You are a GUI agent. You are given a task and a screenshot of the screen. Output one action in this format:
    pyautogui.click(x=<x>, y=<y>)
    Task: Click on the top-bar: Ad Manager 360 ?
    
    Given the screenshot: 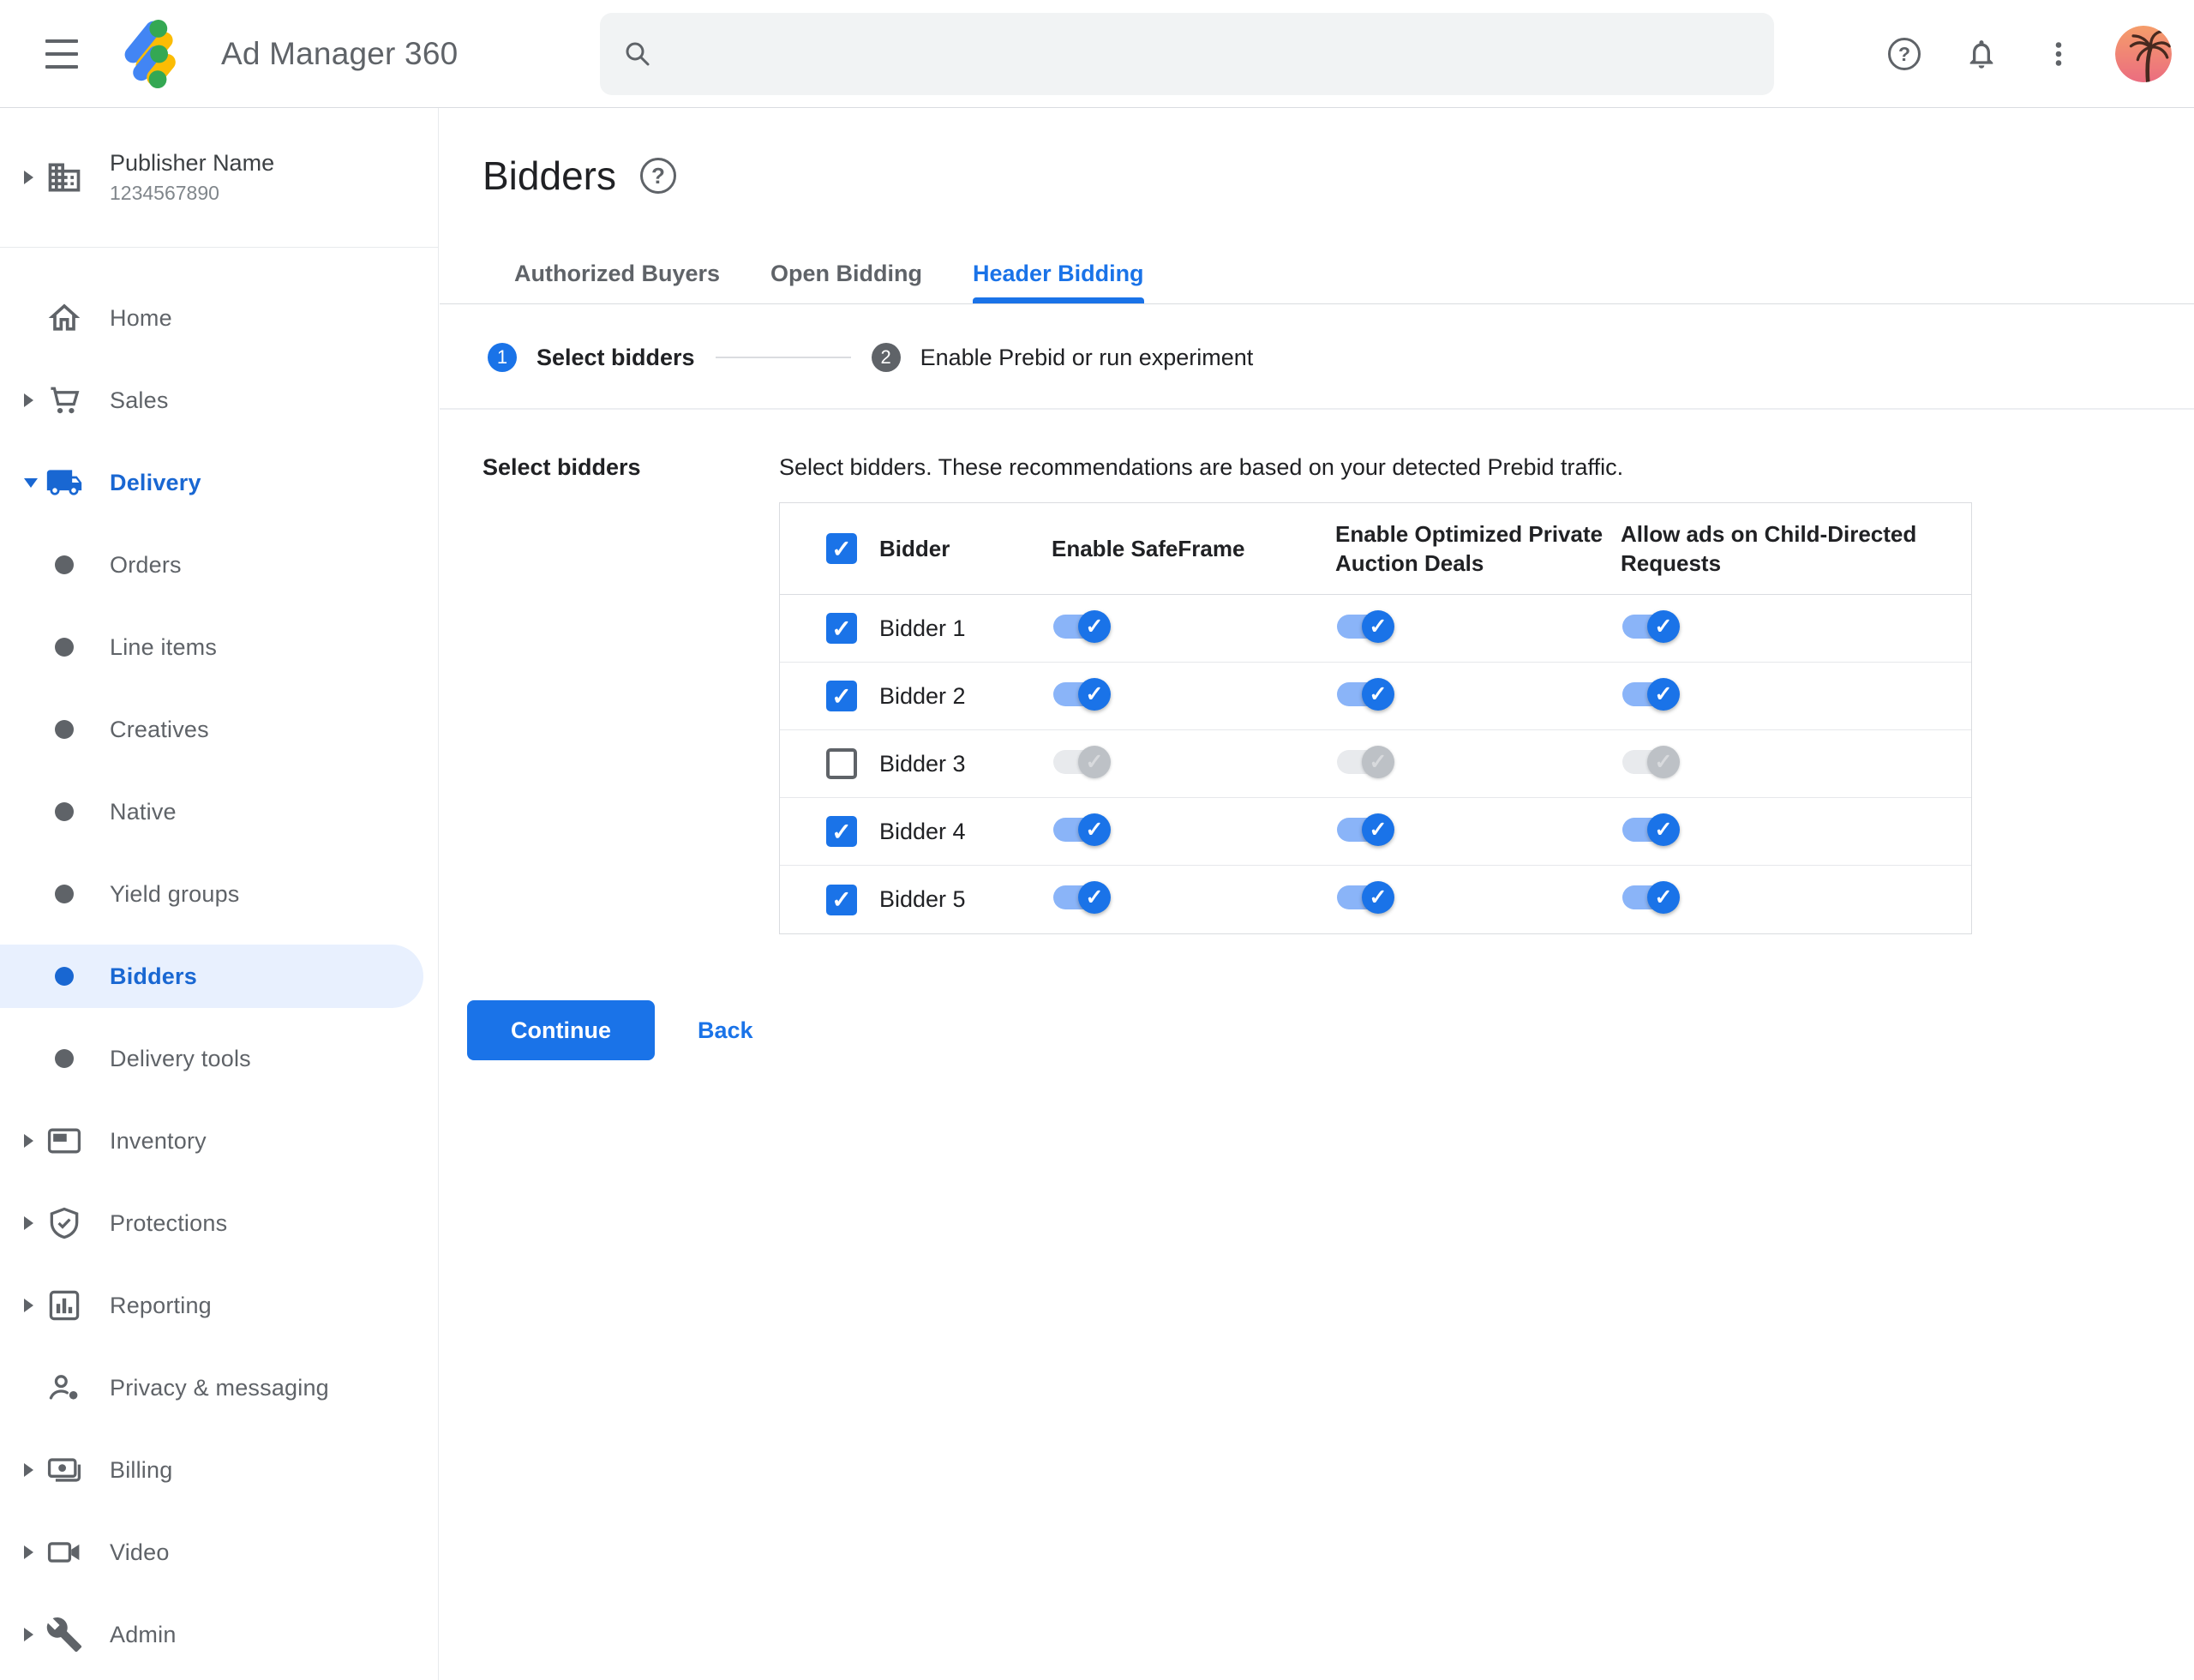 What is the action you would take?
    pyautogui.click(x=1097, y=54)
    